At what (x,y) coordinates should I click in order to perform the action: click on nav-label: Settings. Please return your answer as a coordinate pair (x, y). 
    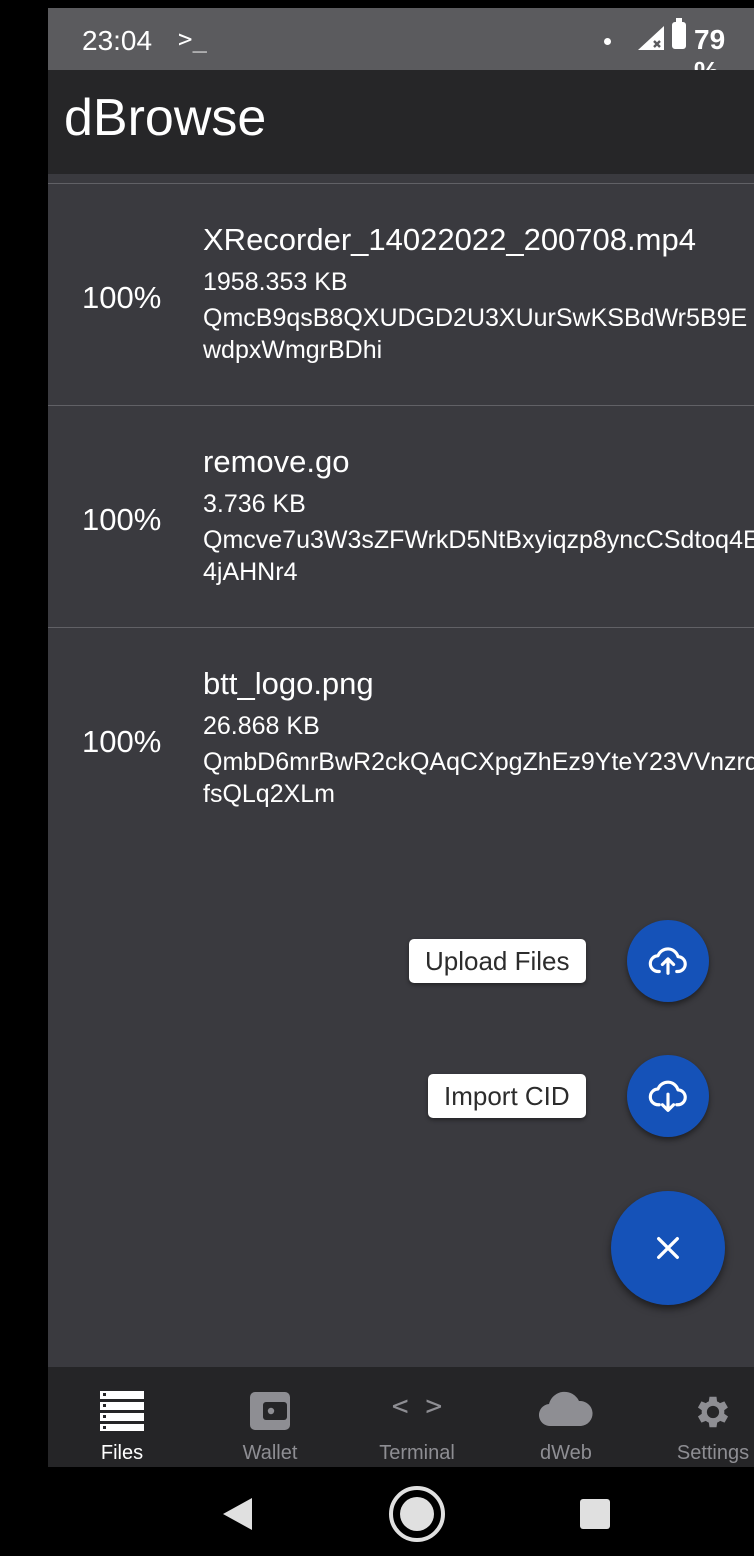
    Looking at the image, I should click on (713, 1453).